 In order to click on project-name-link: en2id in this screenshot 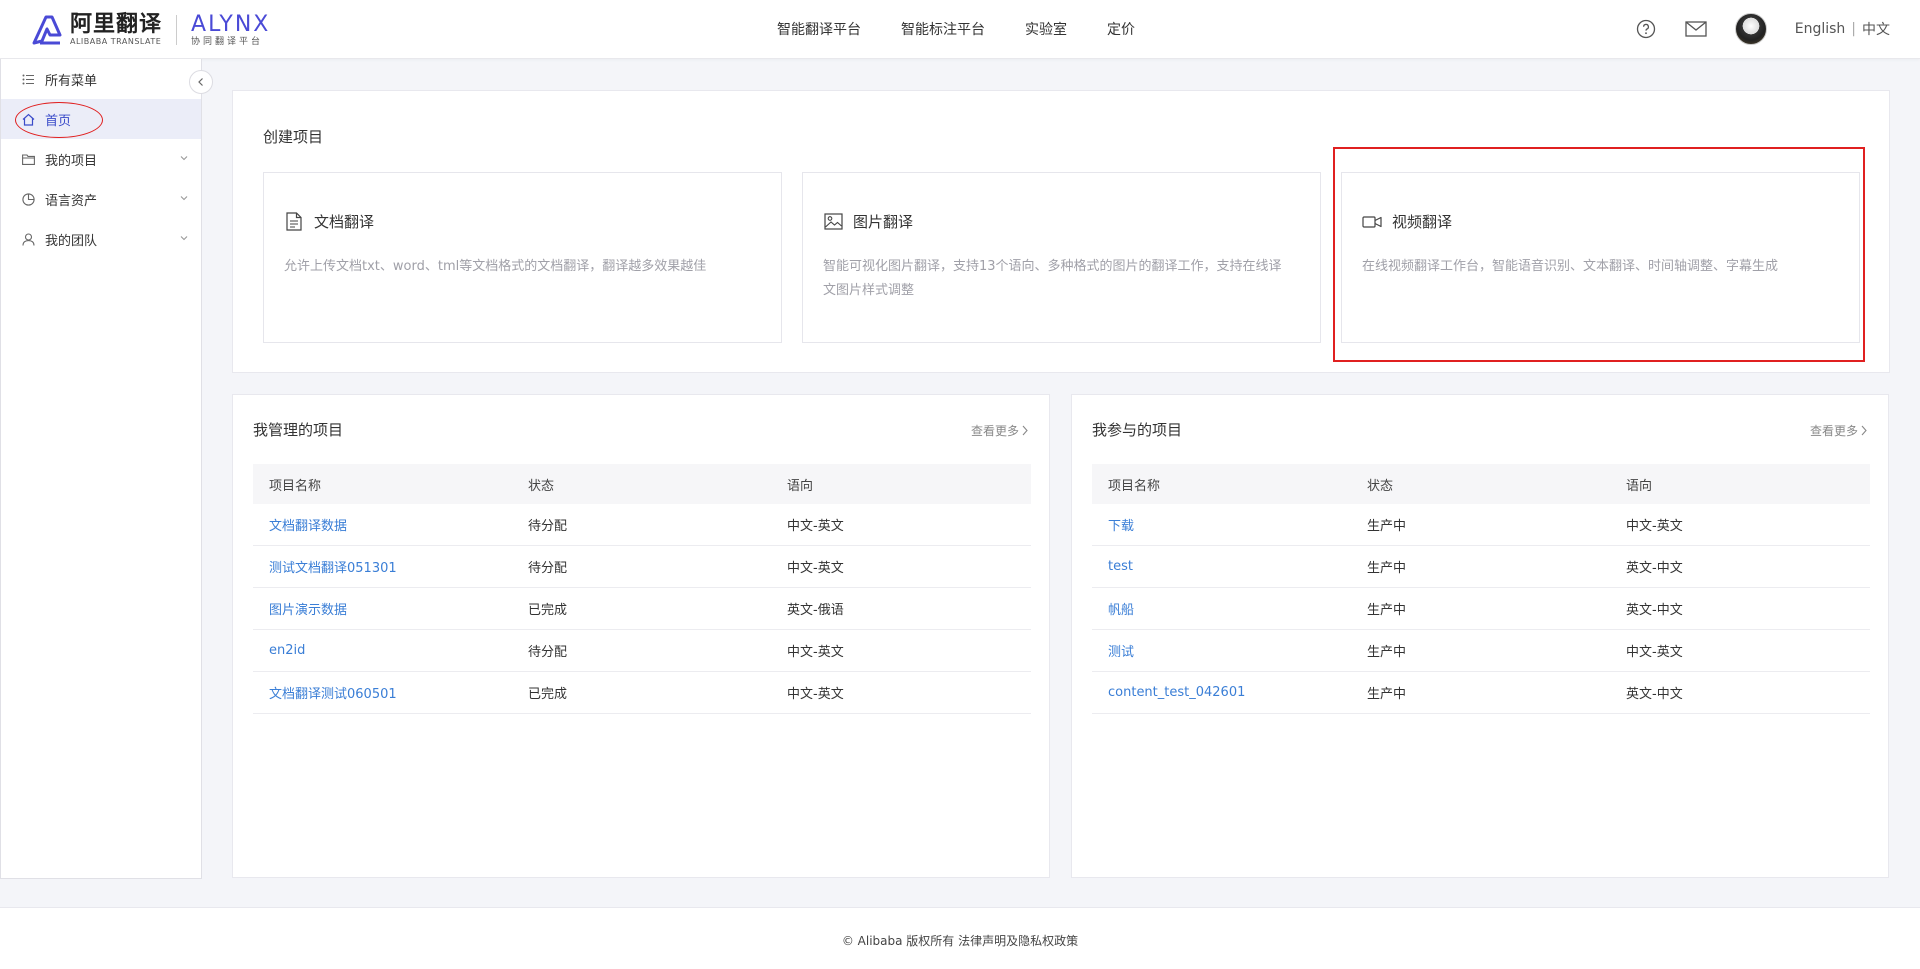, I will do `click(382, 650)`.